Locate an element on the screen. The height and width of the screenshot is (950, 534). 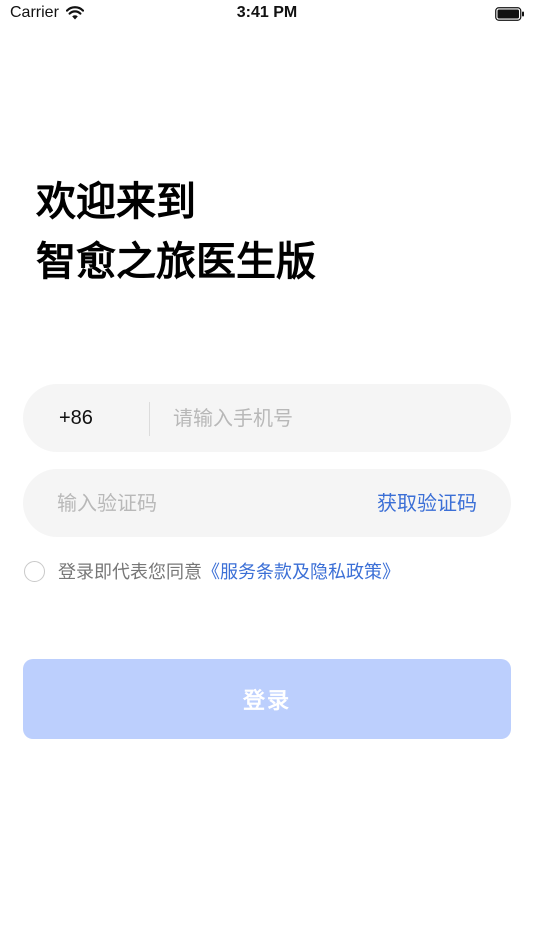
agreement-checkbox is located at coordinates (34, 571).